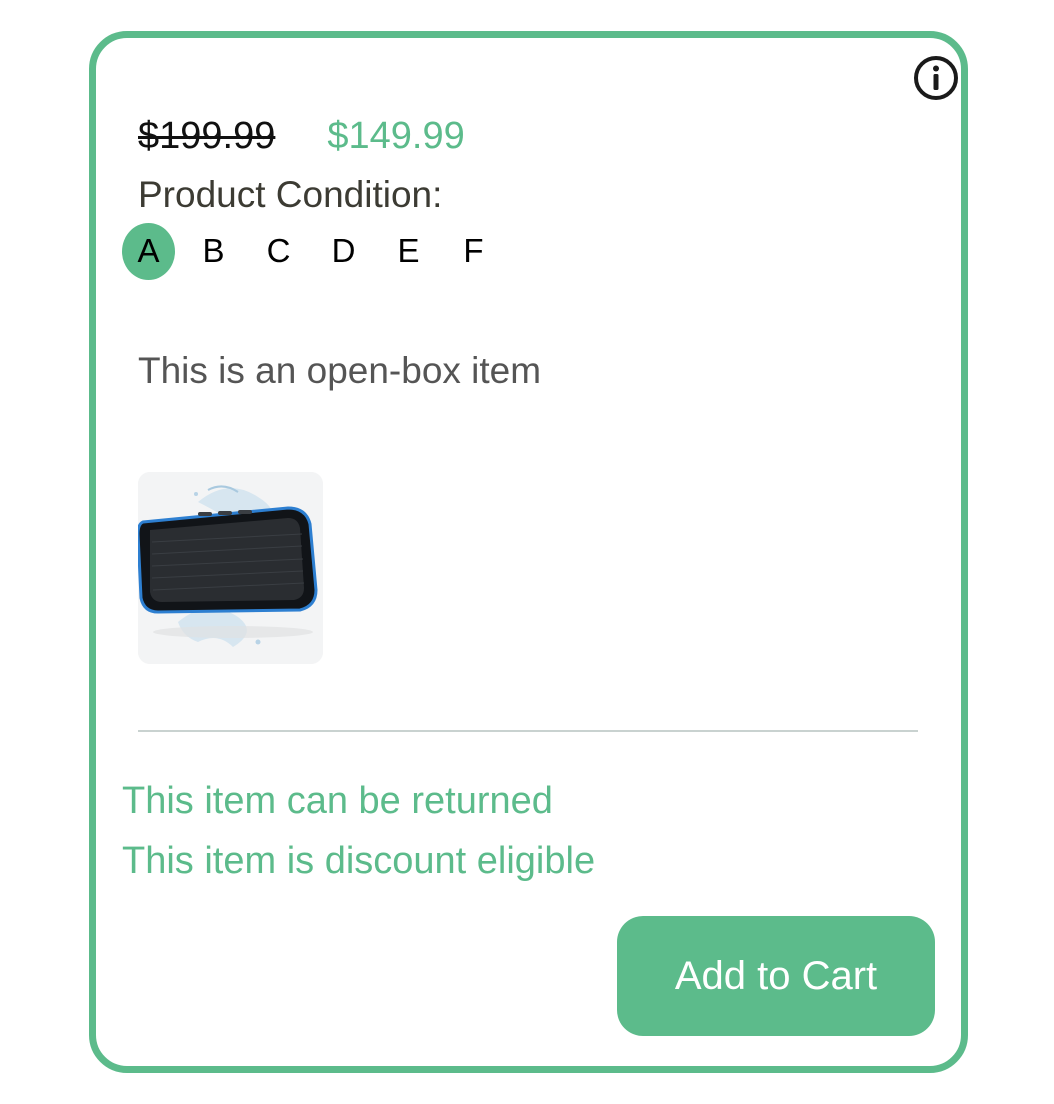  I want to click on return-policy-note: This item can be returned, so click(337, 801).